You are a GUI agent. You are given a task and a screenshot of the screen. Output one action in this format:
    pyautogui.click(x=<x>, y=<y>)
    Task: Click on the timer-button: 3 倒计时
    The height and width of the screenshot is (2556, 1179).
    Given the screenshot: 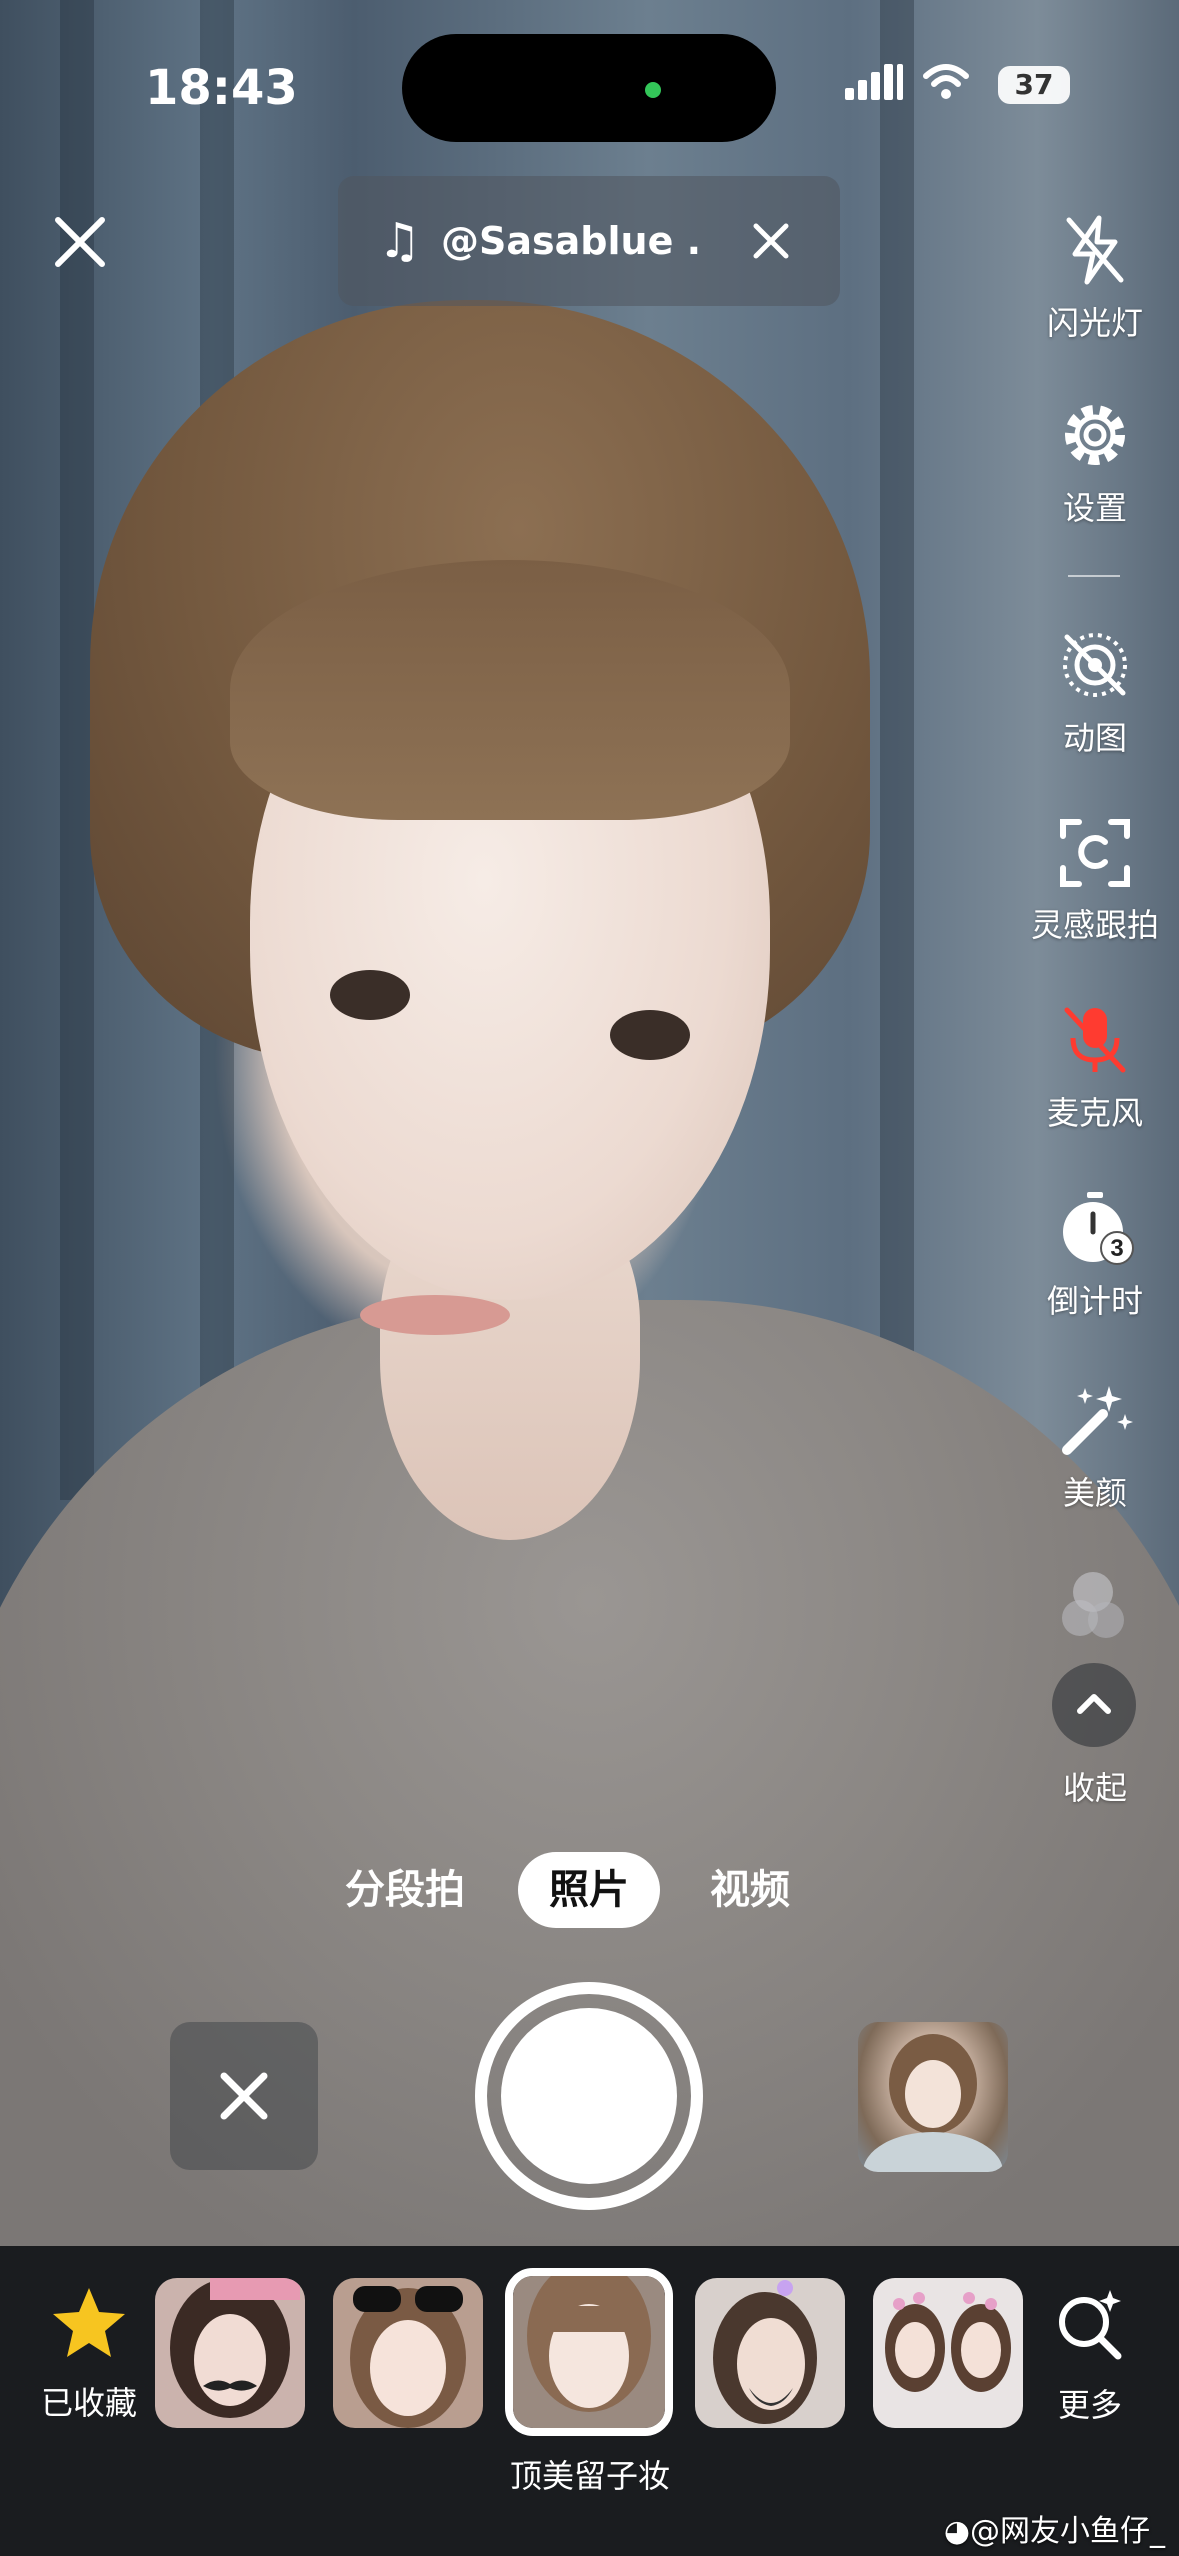 What is the action you would take?
    pyautogui.click(x=1095, y=1255)
    